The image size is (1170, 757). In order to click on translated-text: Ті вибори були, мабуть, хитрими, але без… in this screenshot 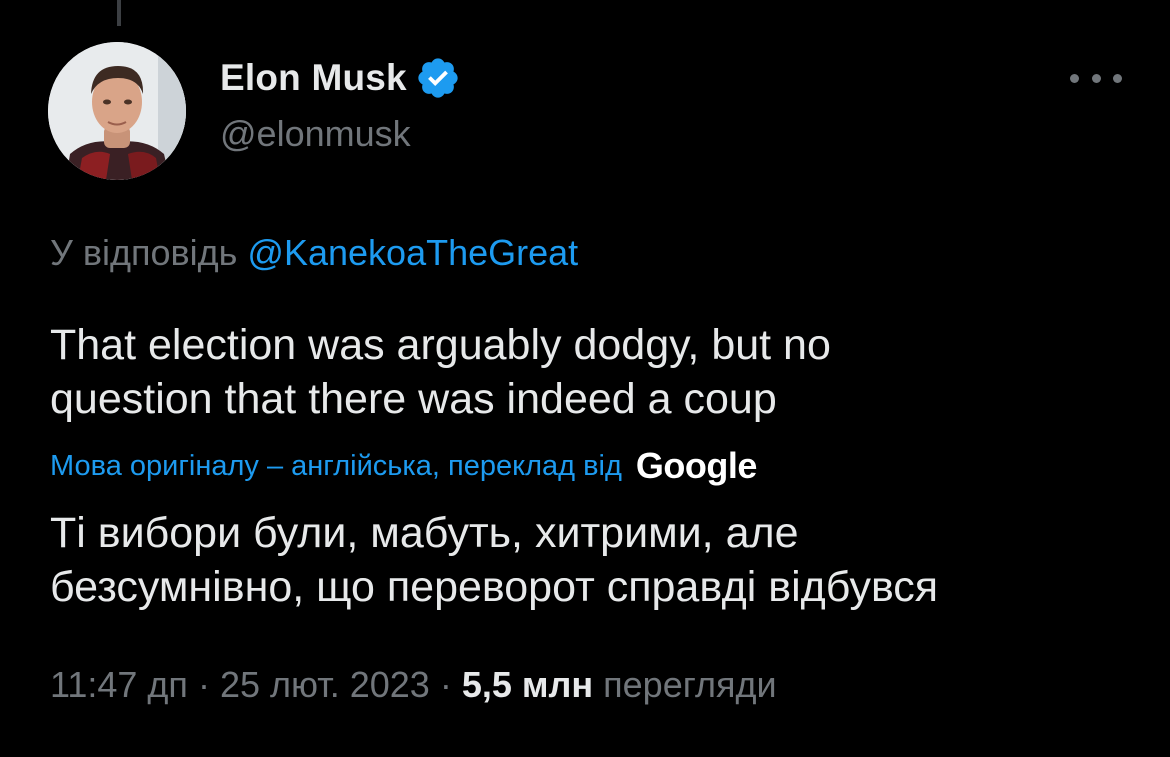, I will do `click(600, 560)`.